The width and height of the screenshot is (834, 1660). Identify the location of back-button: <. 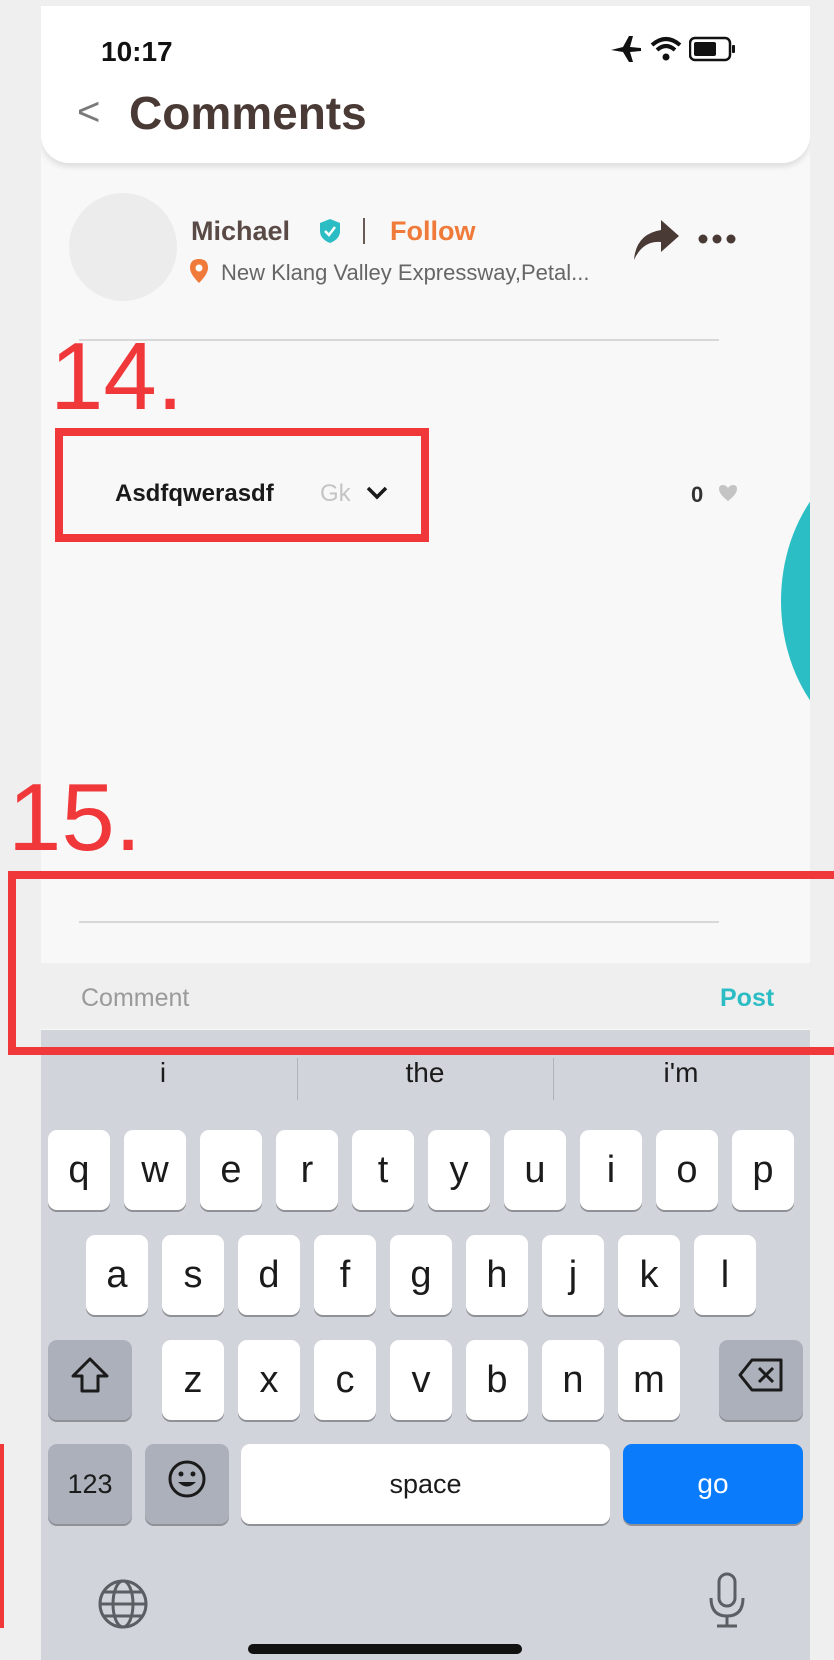
(88, 112).